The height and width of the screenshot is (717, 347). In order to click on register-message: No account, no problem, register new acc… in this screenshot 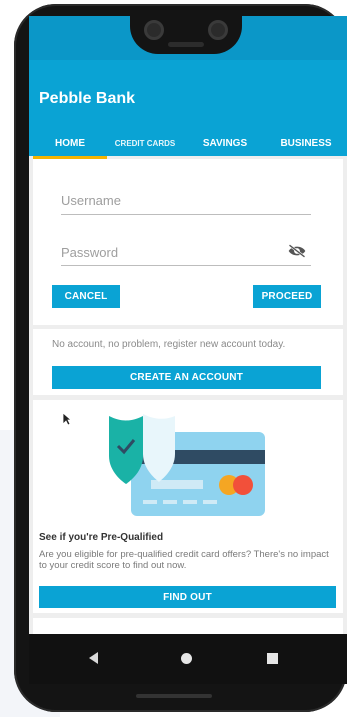, I will do `click(169, 344)`.